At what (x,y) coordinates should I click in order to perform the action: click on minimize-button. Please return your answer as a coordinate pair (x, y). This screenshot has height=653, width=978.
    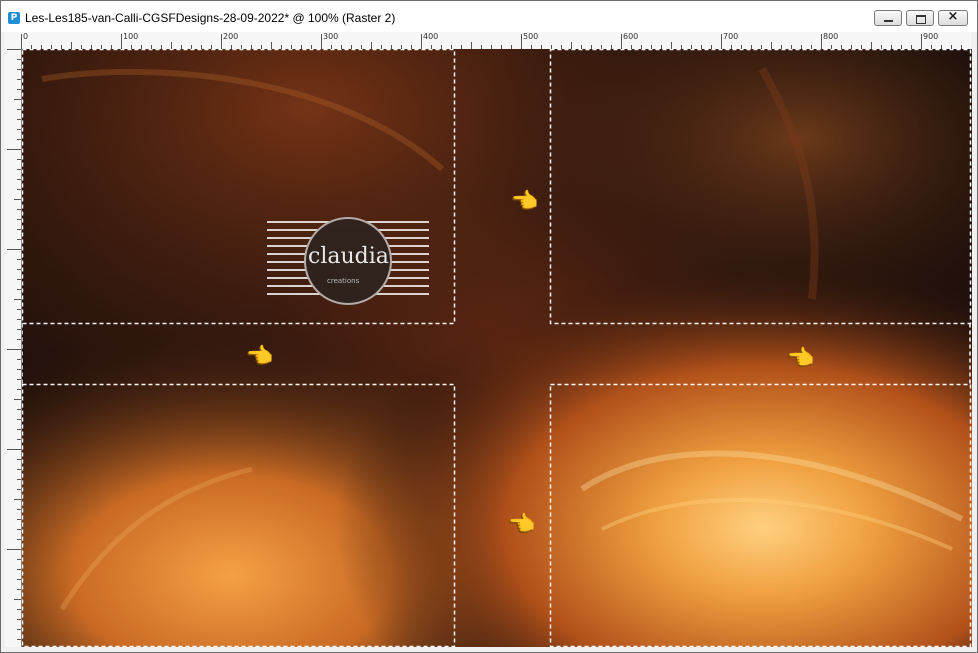
    Looking at the image, I should click on (888, 18).